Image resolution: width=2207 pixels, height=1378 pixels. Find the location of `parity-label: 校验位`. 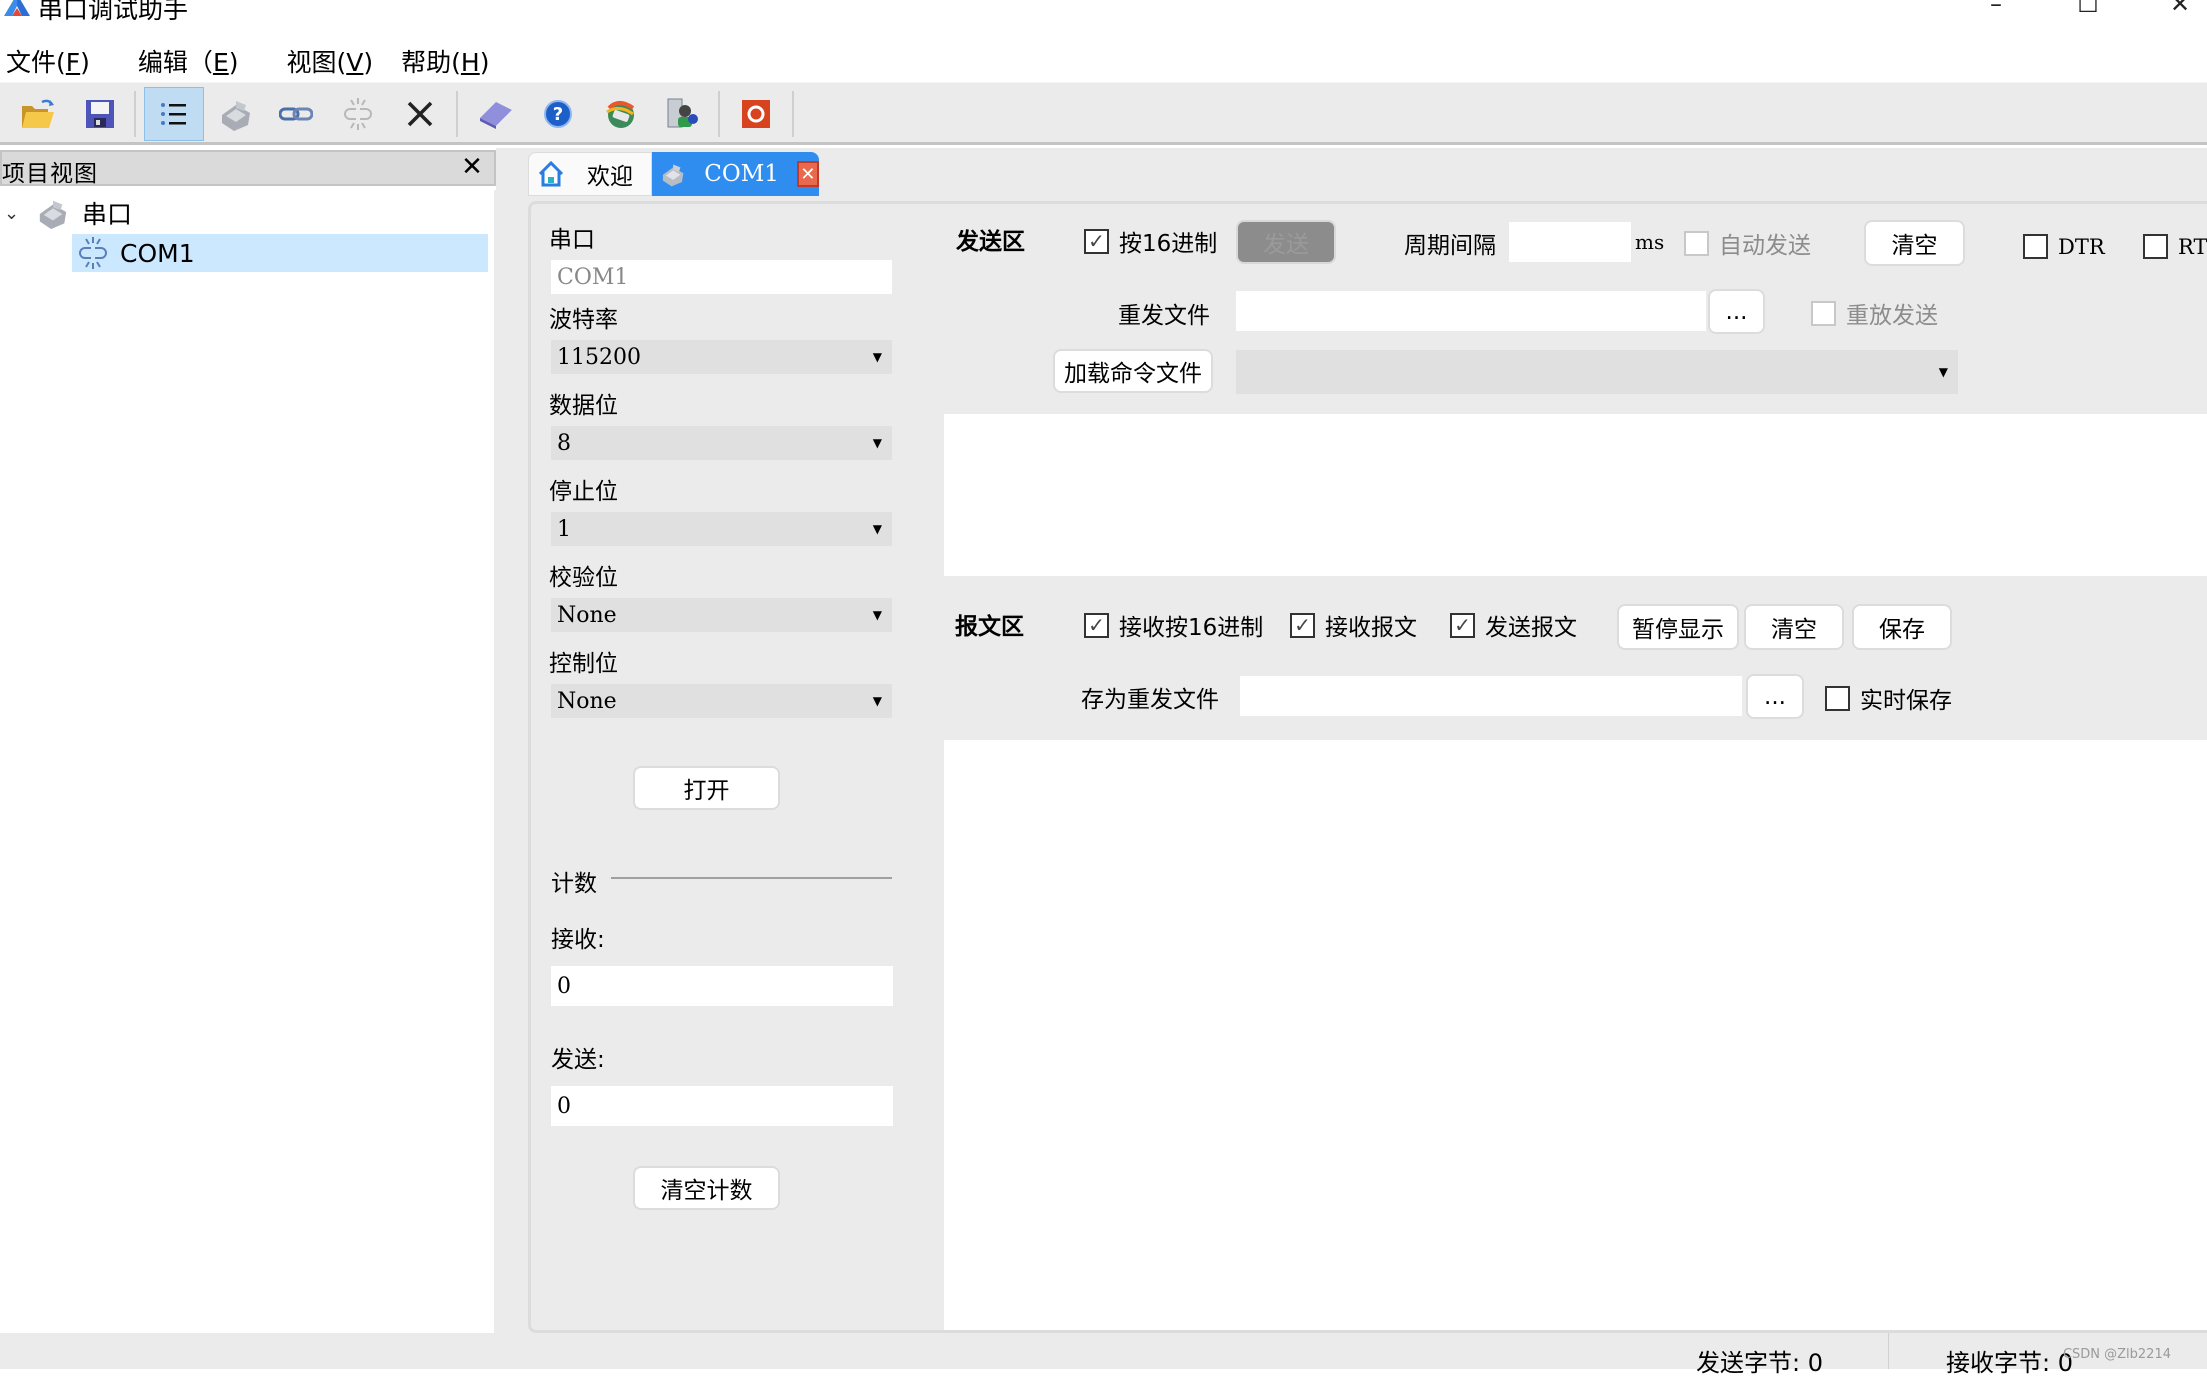

parity-label: 校验位 is located at coordinates (583, 578).